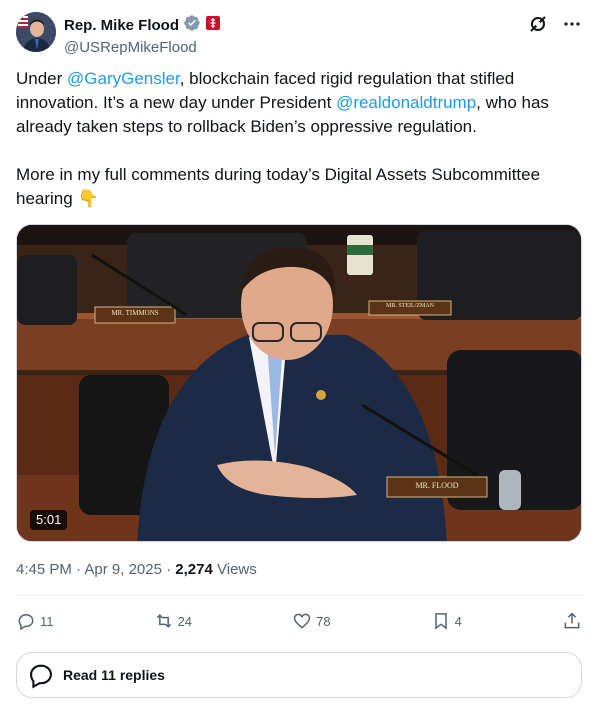  I want to click on tweet-meta: 4:45 PM · Apr 9, 2025 · 2,274 Views, so click(136, 570).